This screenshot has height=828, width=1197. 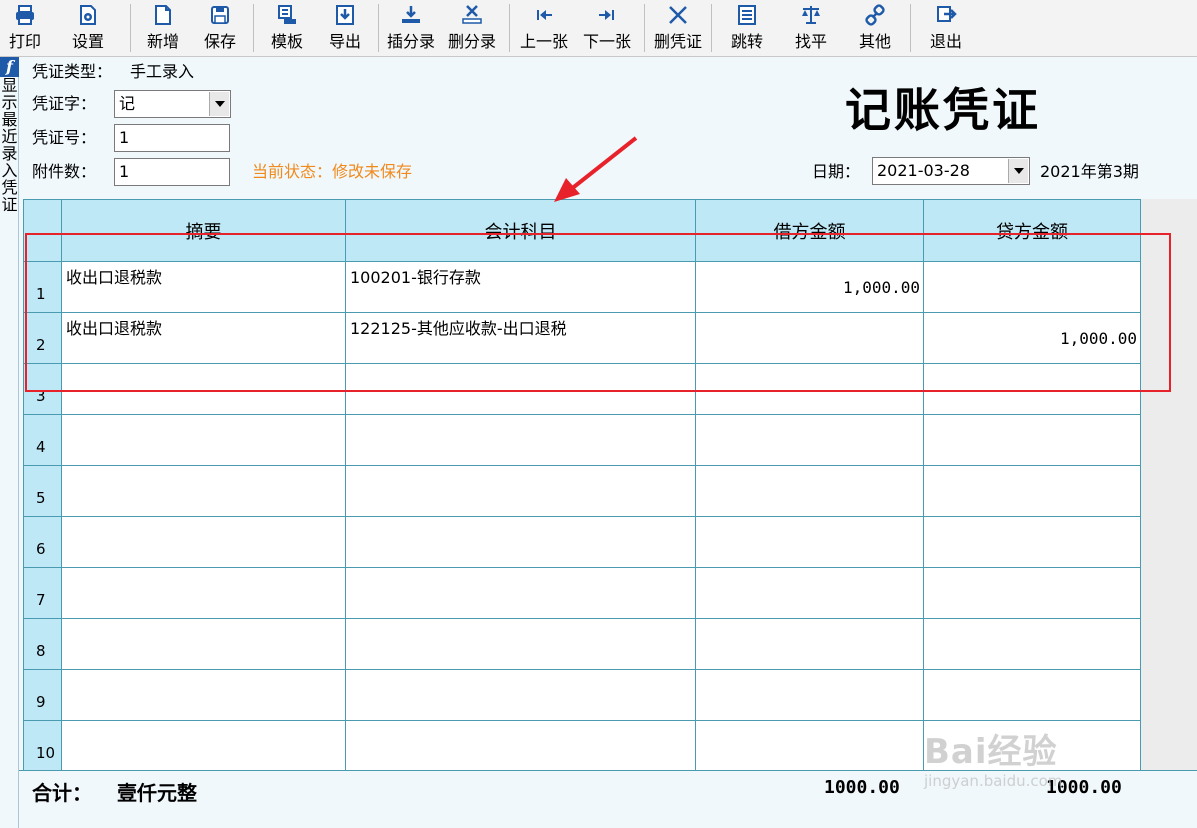 I want to click on account-cell: 122125-其他应收款-出口退税, so click(x=520, y=338).